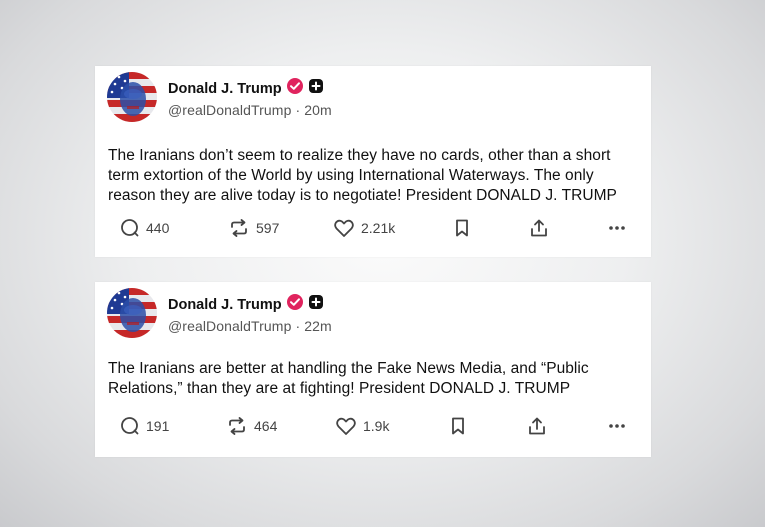  What do you see at coordinates (362, 426) in the screenshot?
I see `like-button: 1.9k` at bounding box center [362, 426].